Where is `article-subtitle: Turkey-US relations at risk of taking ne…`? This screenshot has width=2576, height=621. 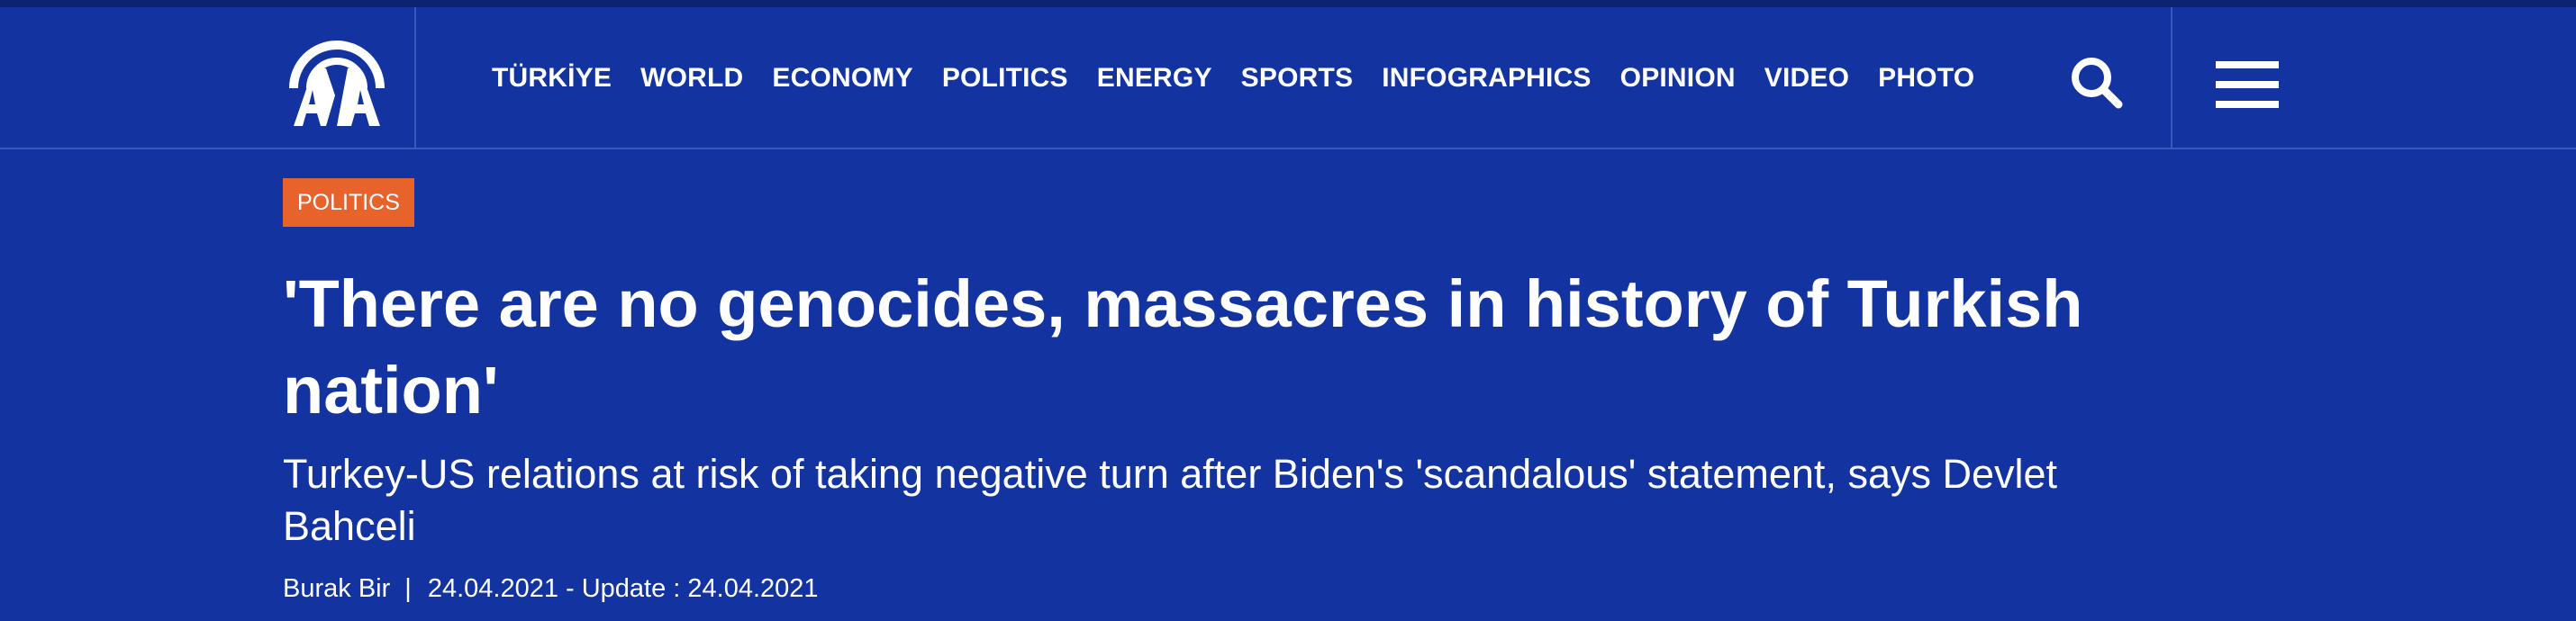 article-subtitle: Turkey-US relations at risk of taking ne… is located at coordinates (1171, 500).